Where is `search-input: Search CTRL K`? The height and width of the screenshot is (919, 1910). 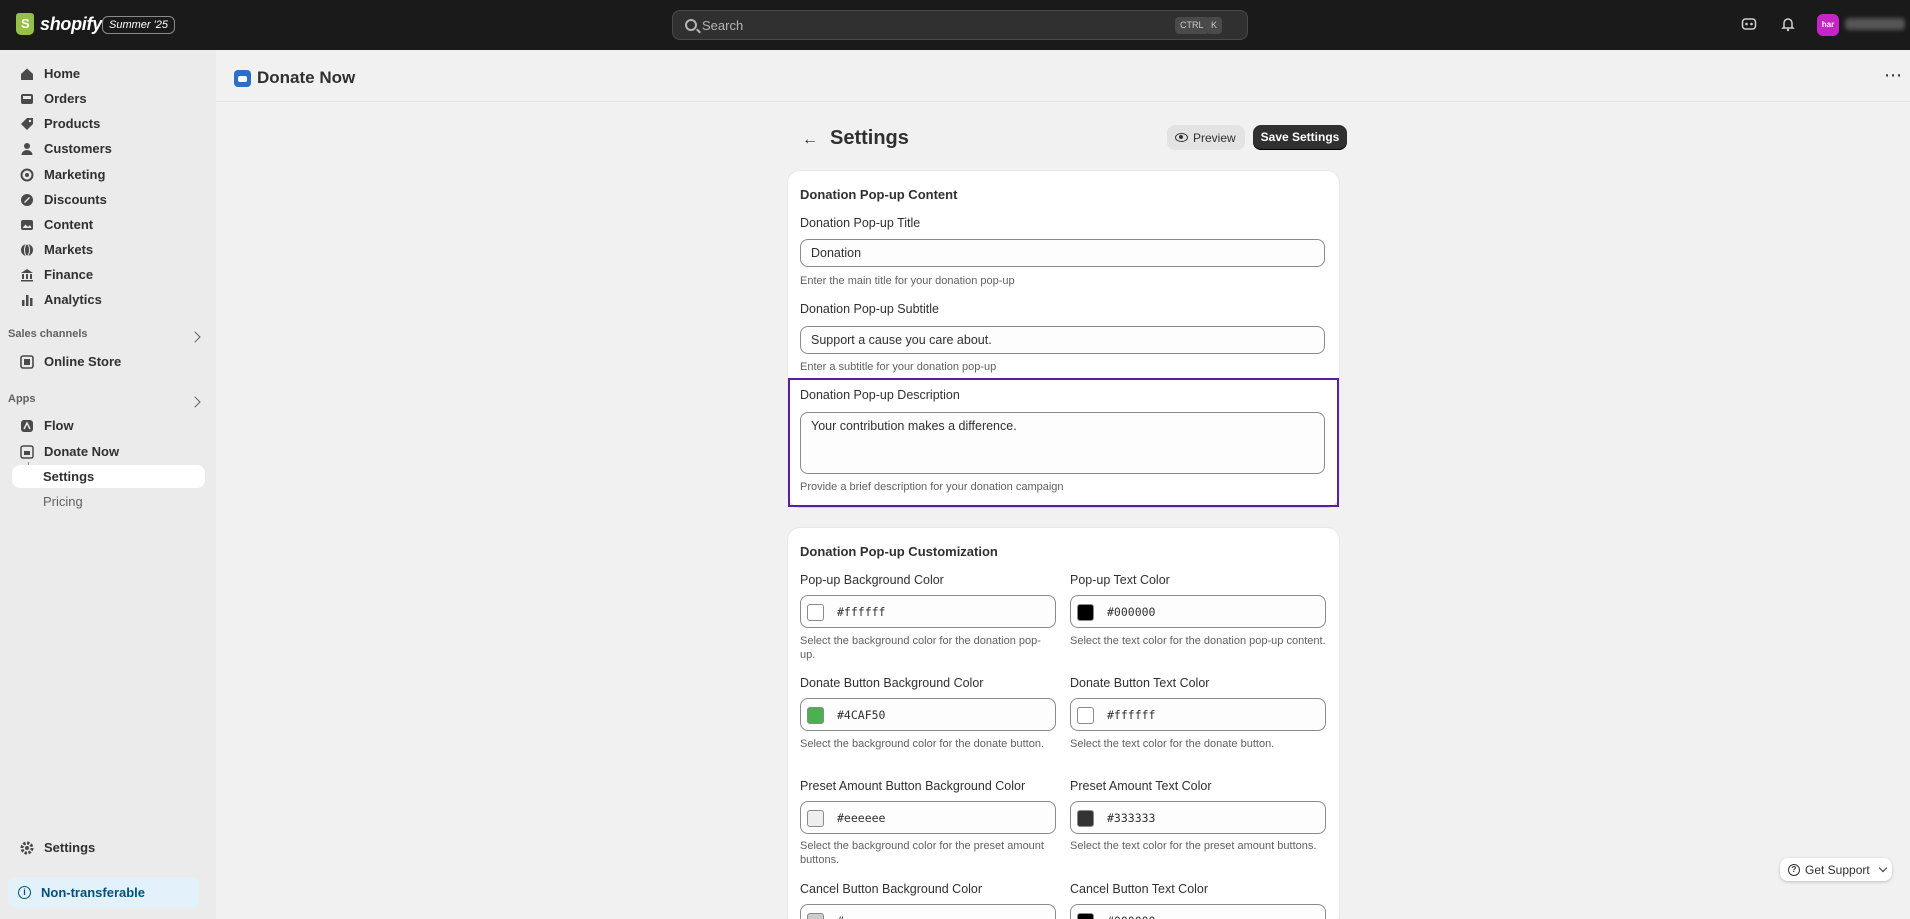 search-input: Search CTRL K is located at coordinates (960, 25).